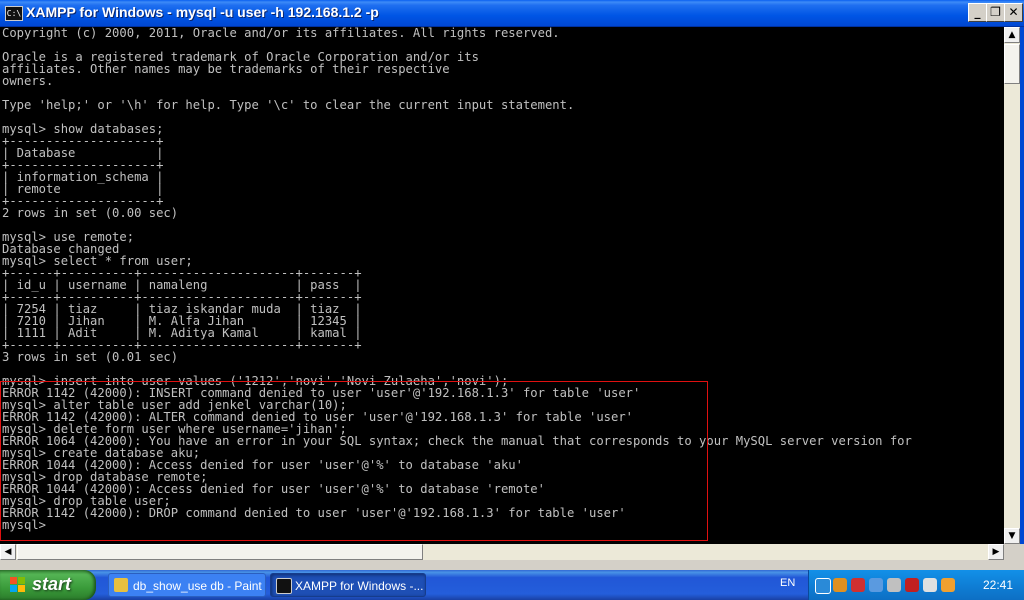 The image size is (1024, 600). I want to click on taskbar-item-label: db_show_use db - Paint, so click(197, 586).